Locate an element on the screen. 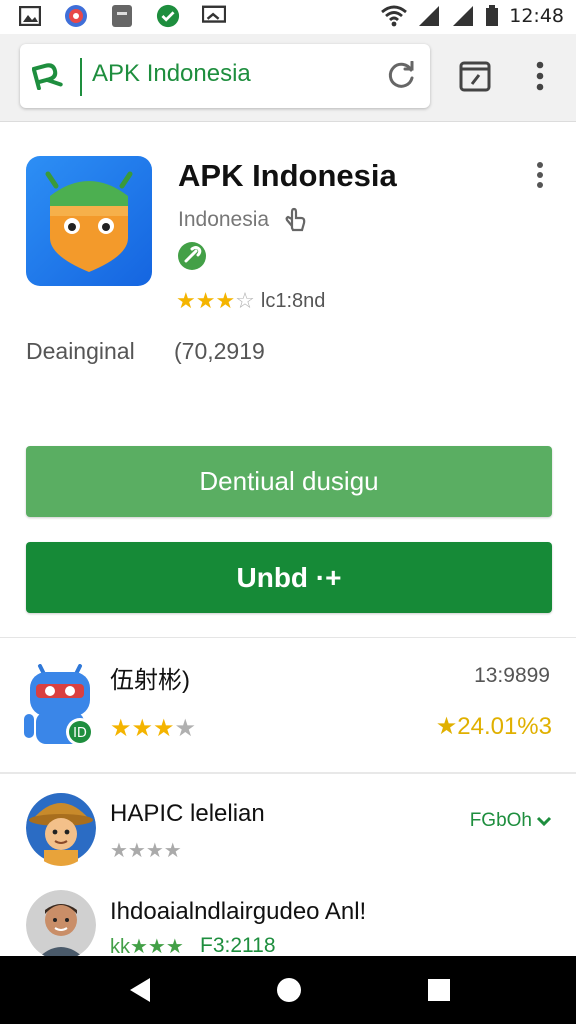 This screenshot has width=576, height=1024. list-item-meta: F3:2118 is located at coordinates (238, 945).